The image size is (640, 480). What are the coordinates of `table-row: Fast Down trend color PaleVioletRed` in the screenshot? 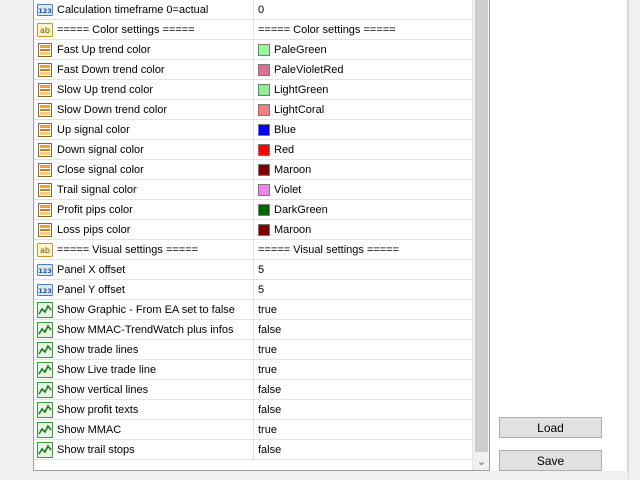 It's located at (253, 70).